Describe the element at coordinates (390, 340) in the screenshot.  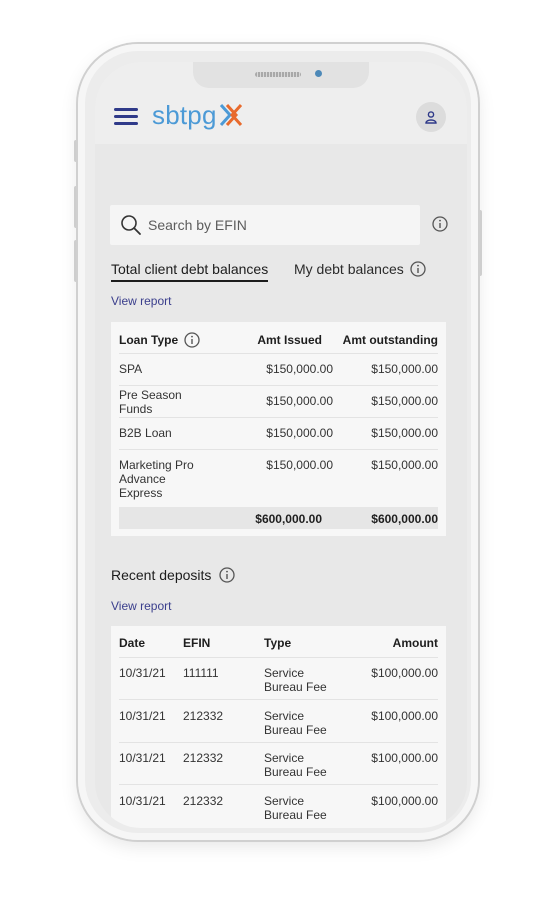
I see `column-header-amt-outstanding: Amt outstanding` at that location.